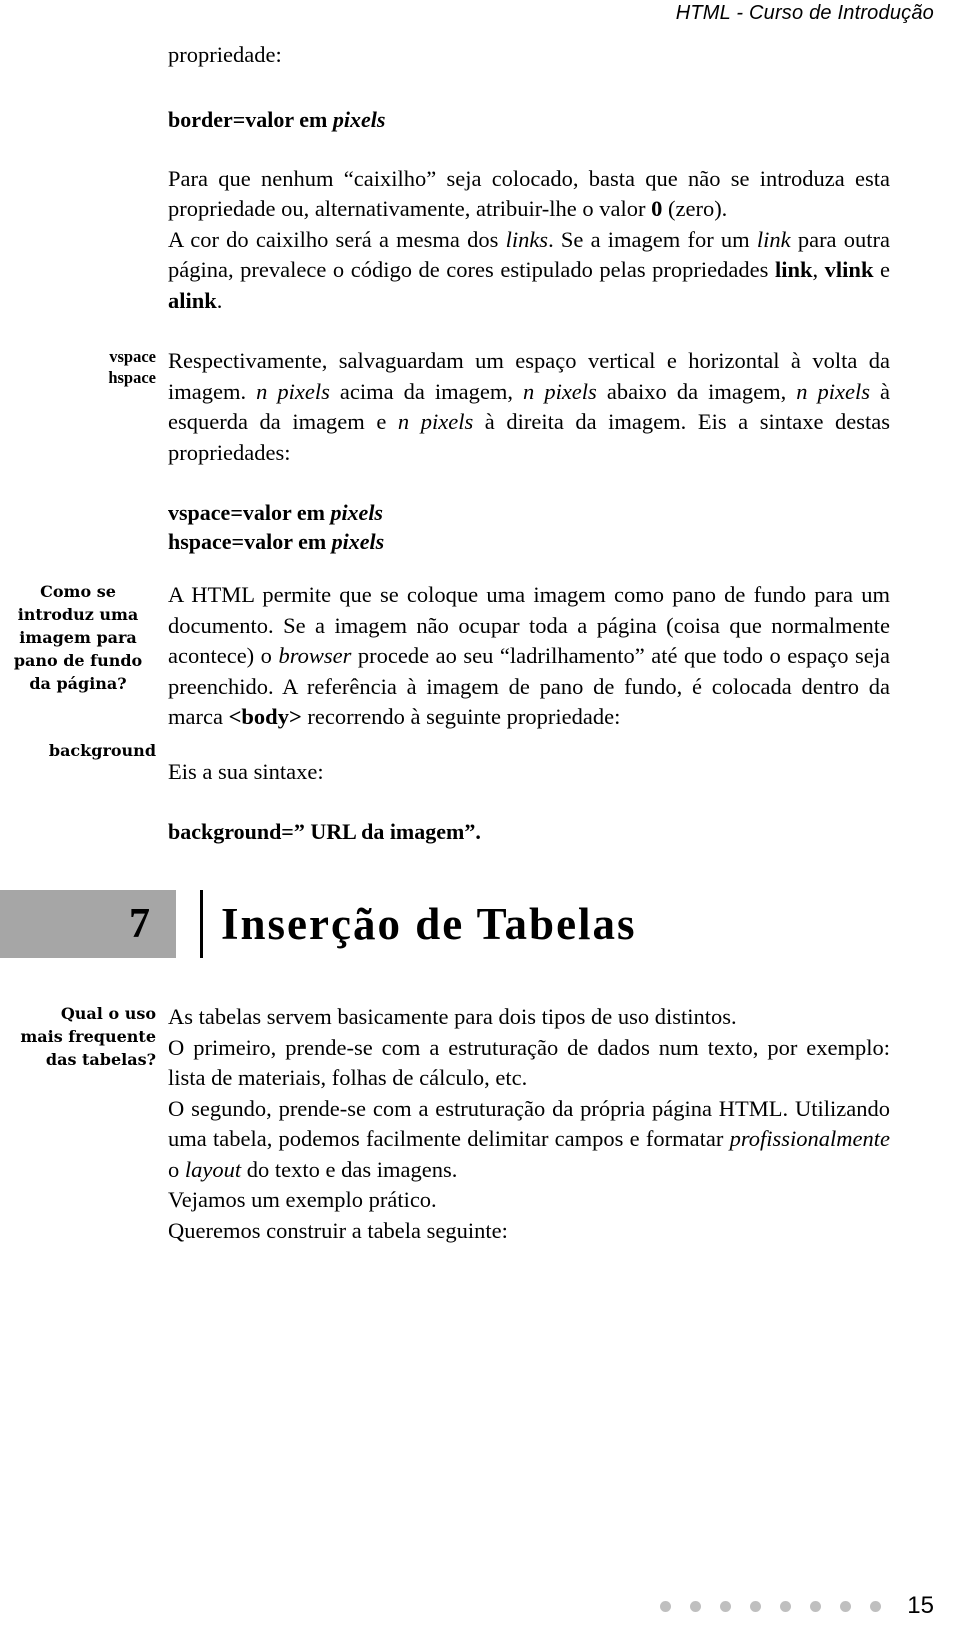  What do you see at coordinates (809, 1138) in the screenshot?
I see `tables-l3-it1: profissionalmente` at bounding box center [809, 1138].